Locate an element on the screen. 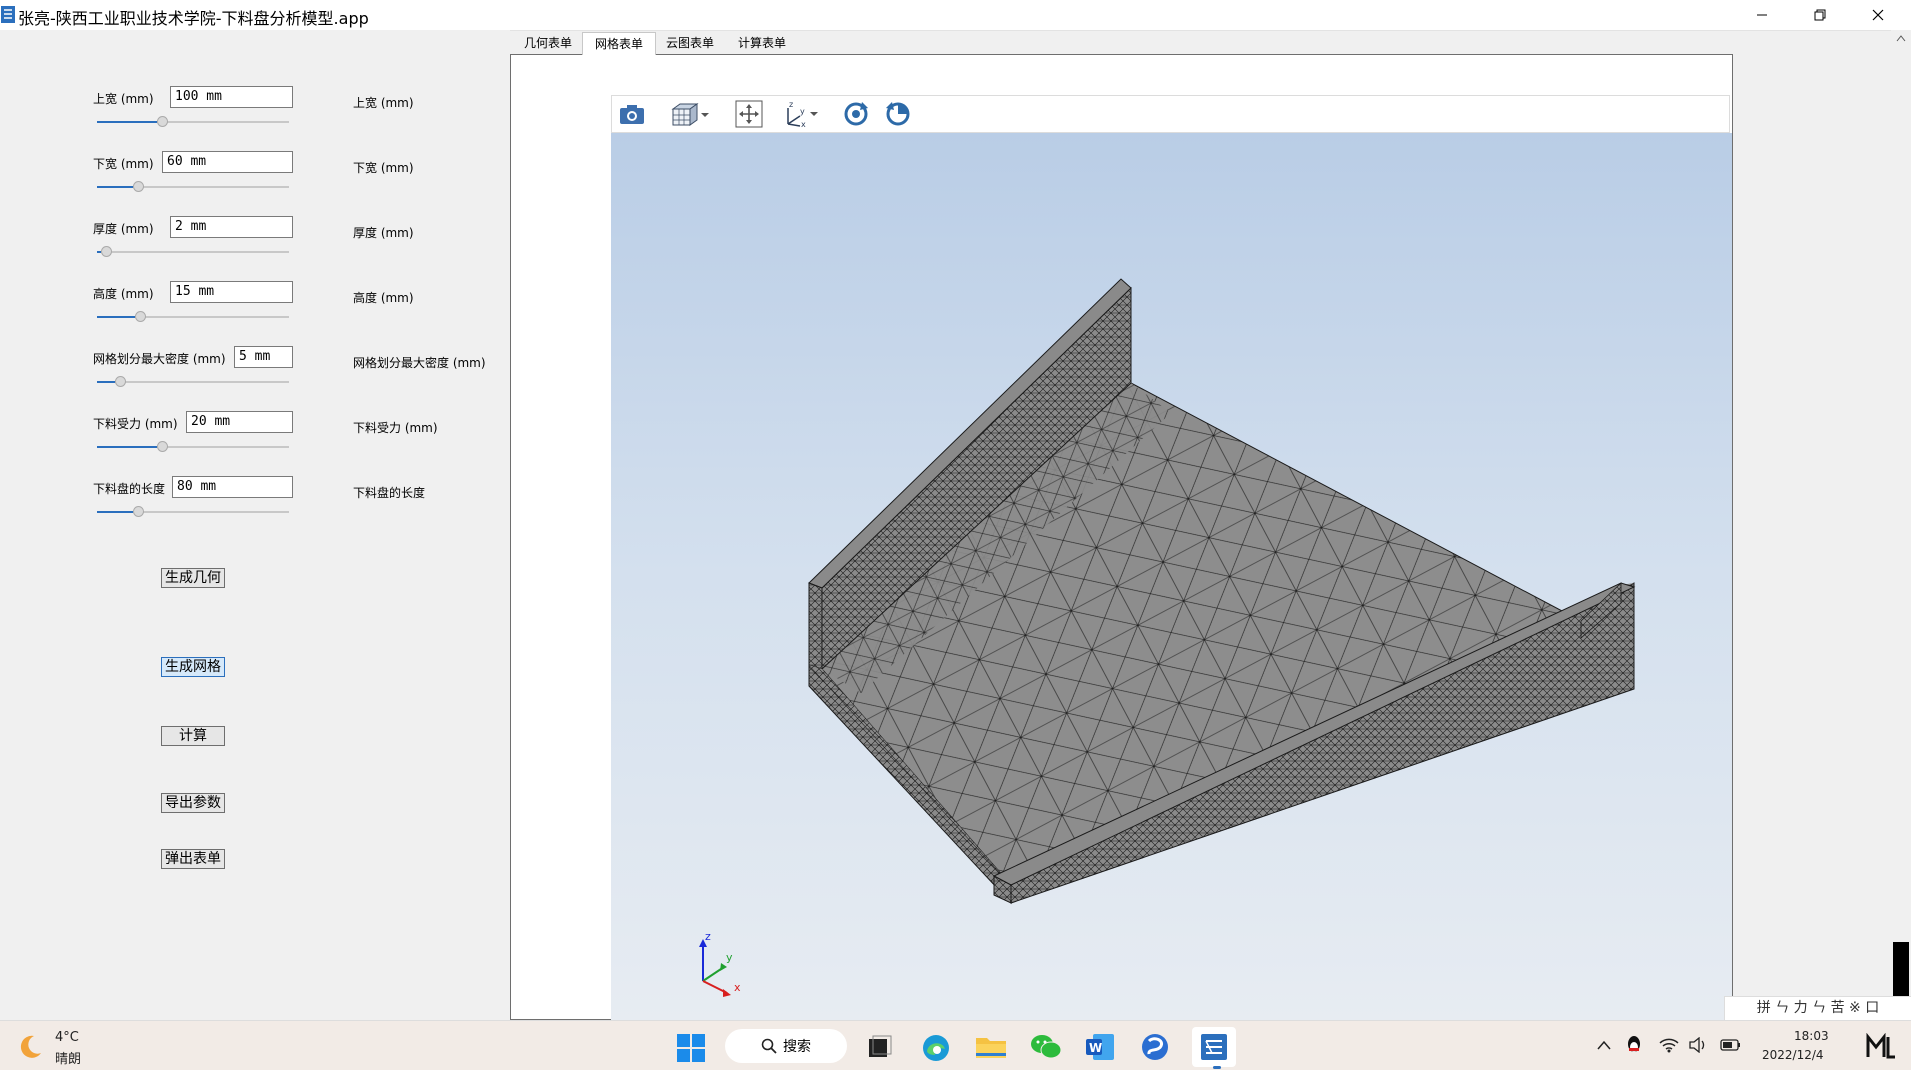 The image size is (1911, 1070). generate-geometry-button: 生成几何 is located at coordinates (193, 578).